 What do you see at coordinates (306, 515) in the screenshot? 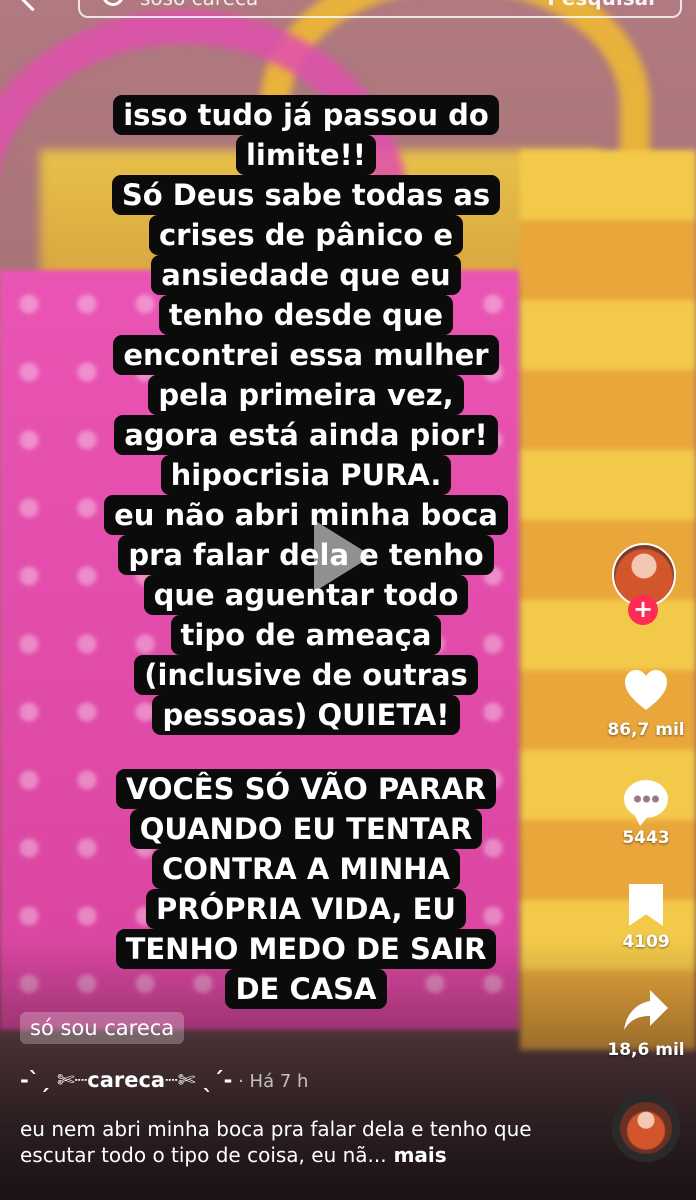
I see `caption-line: eu não abri minha boca` at bounding box center [306, 515].